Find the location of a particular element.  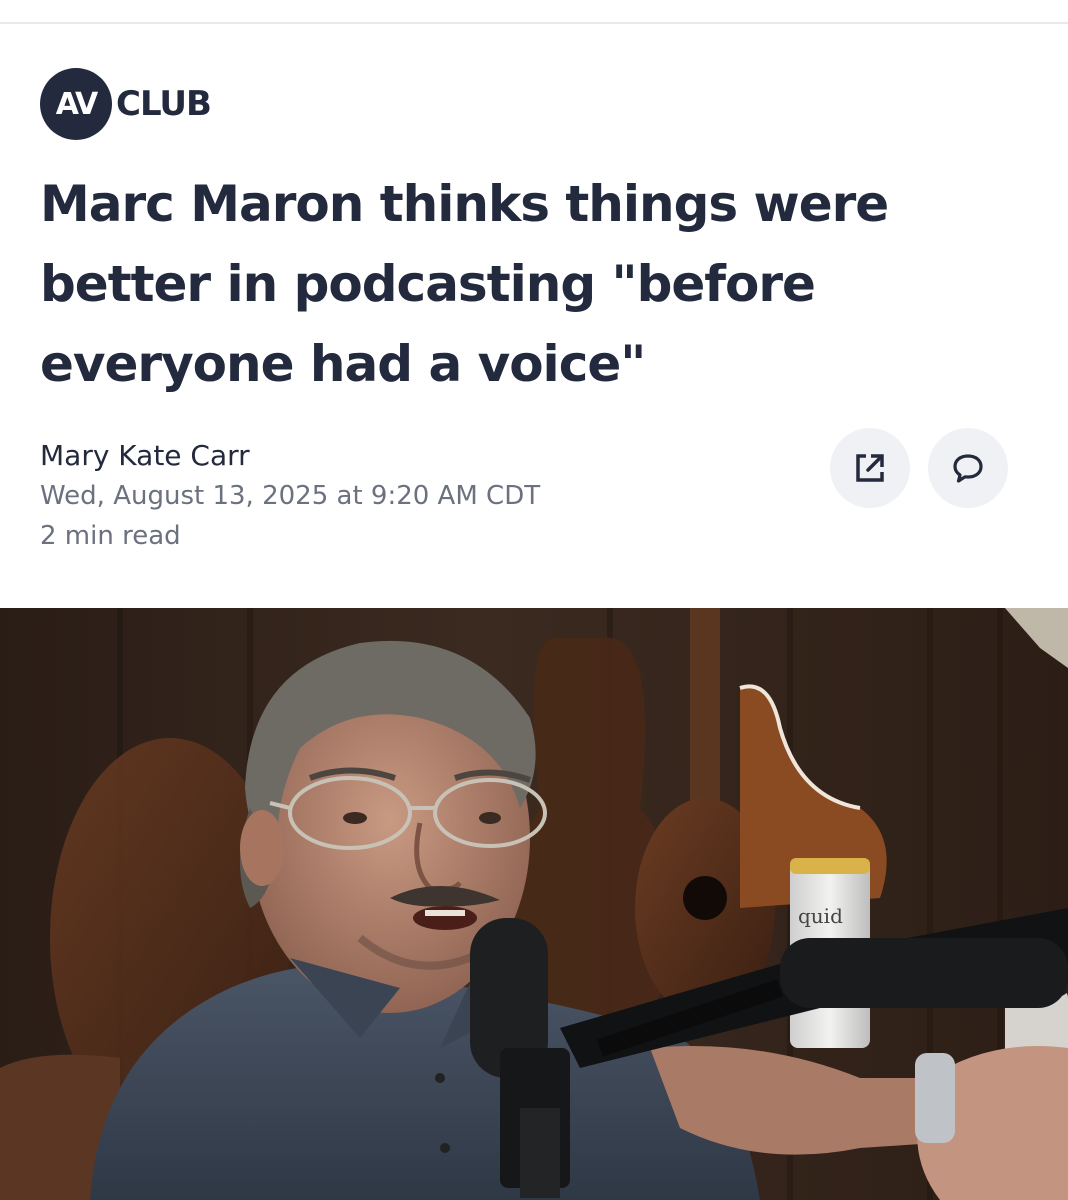

speech-bubble-icon is located at coordinates (968, 468).